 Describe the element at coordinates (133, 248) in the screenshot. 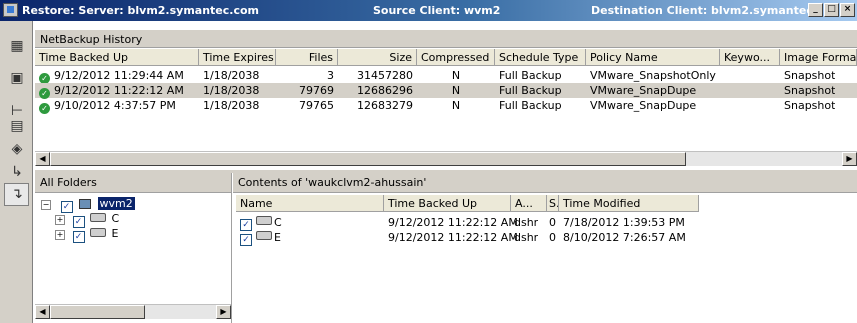

I see `folders-pane: All Folders − ✓ wvm2 + ✓ C + ✓ E ◀ ▶` at that location.